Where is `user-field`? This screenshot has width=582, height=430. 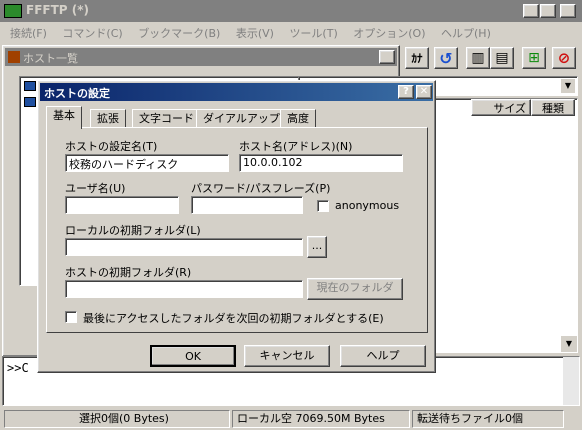
user-field is located at coordinates (122, 205).